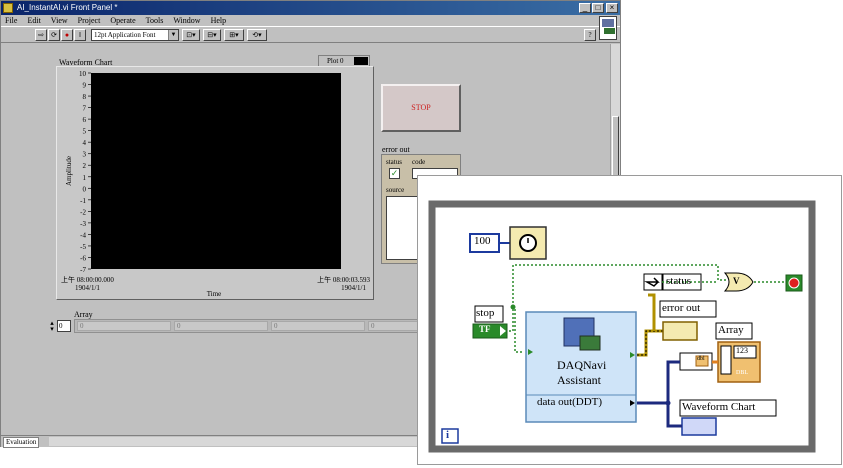 The width and height of the screenshot is (843, 468). What do you see at coordinates (395, 190) in the screenshot?
I see `source-label: source` at bounding box center [395, 190].